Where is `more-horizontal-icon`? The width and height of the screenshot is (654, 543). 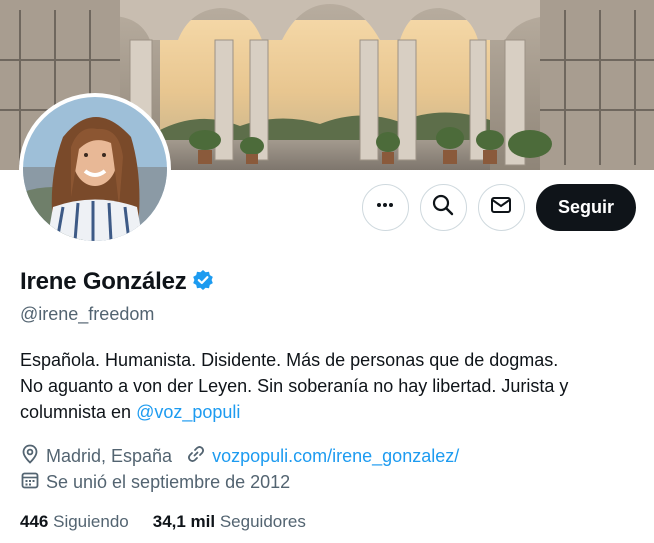 more-horizontal-icon is located at coordinates (385, 207).